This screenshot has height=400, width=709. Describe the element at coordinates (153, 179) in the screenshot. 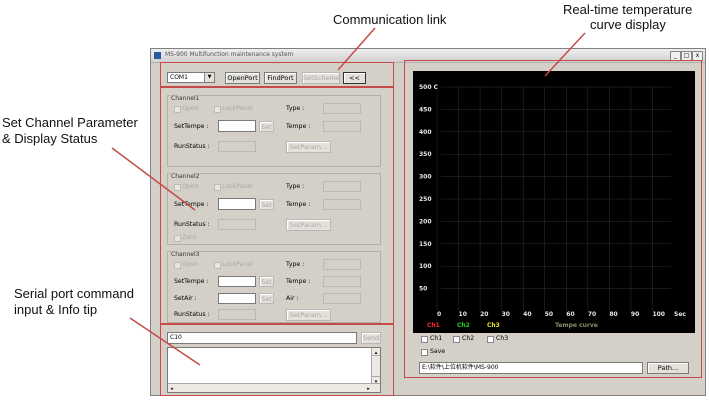

I see `pointer-set-channel` at that location.